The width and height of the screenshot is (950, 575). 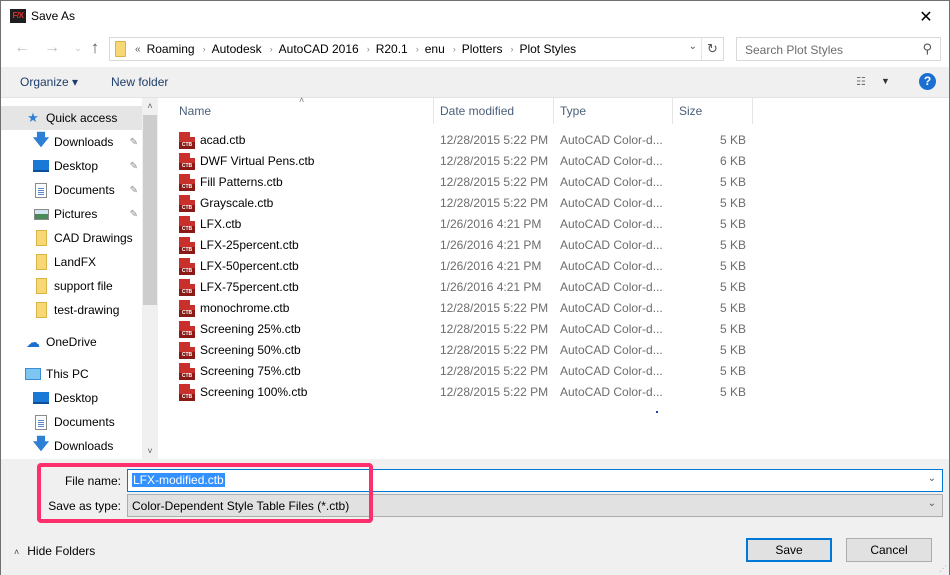 I want to click on close-icon: ✕, so click(x=926, y=17).